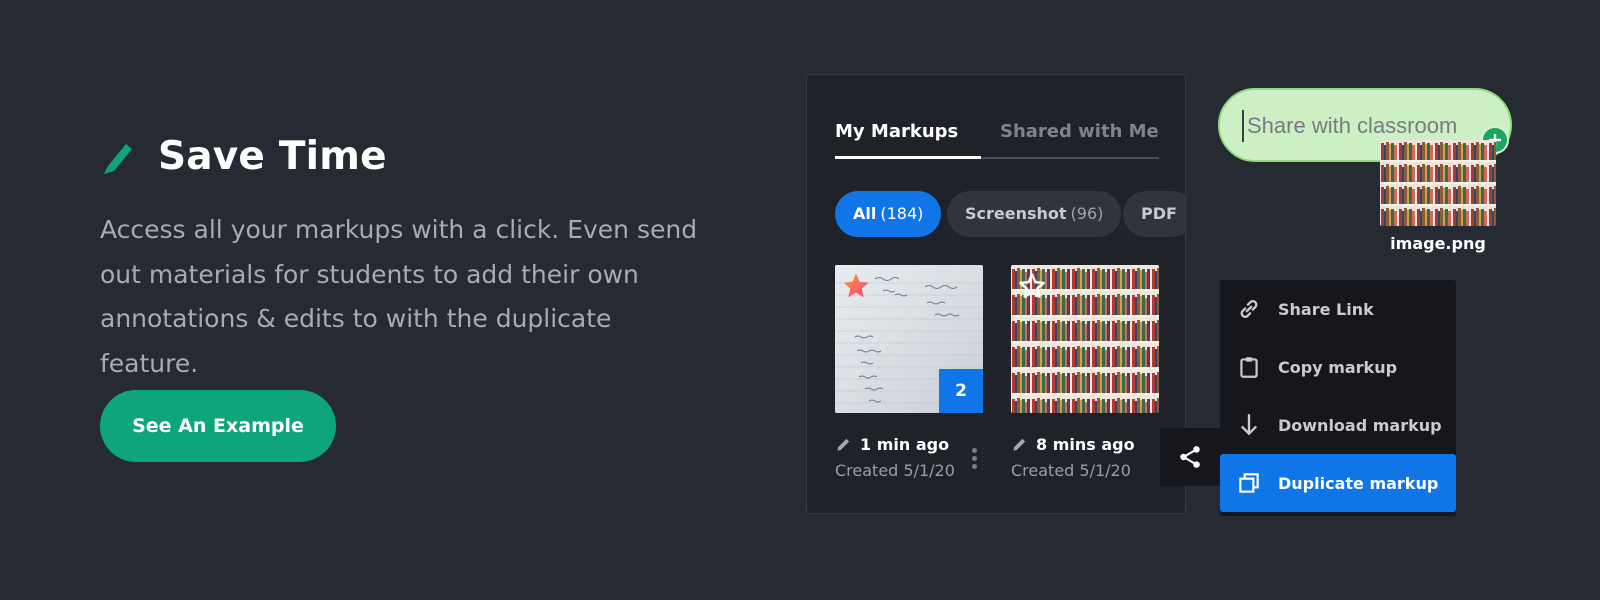  Describe the element at coordinates (1249, 309) in the screenshot. I see `link-icon` at that location.